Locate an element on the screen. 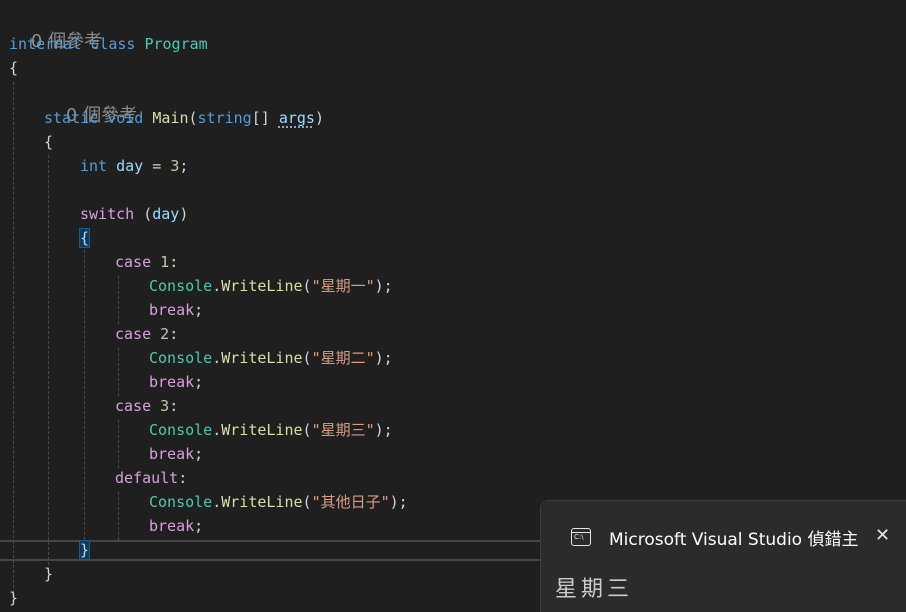 This screenshot has width=906, height=612. code-line: case 2: is located at coordinates (147, 334).